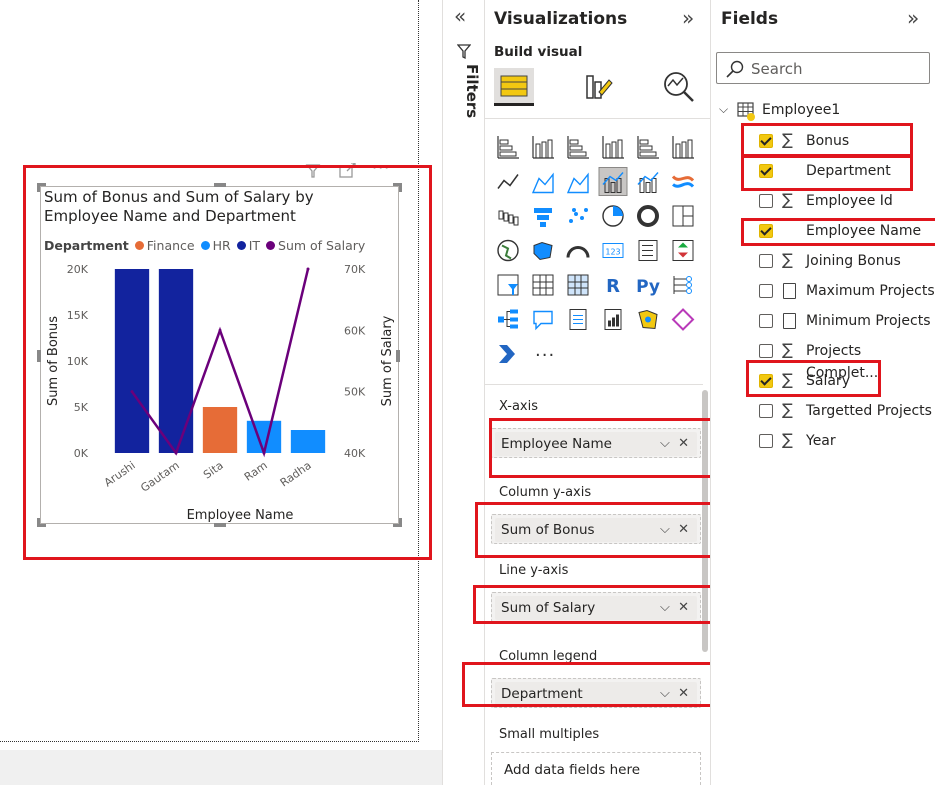 The image size is (935, 785). Describe the element at coordinates (827, 173) in the screenshot. I see `highlight-box-department` at that location.